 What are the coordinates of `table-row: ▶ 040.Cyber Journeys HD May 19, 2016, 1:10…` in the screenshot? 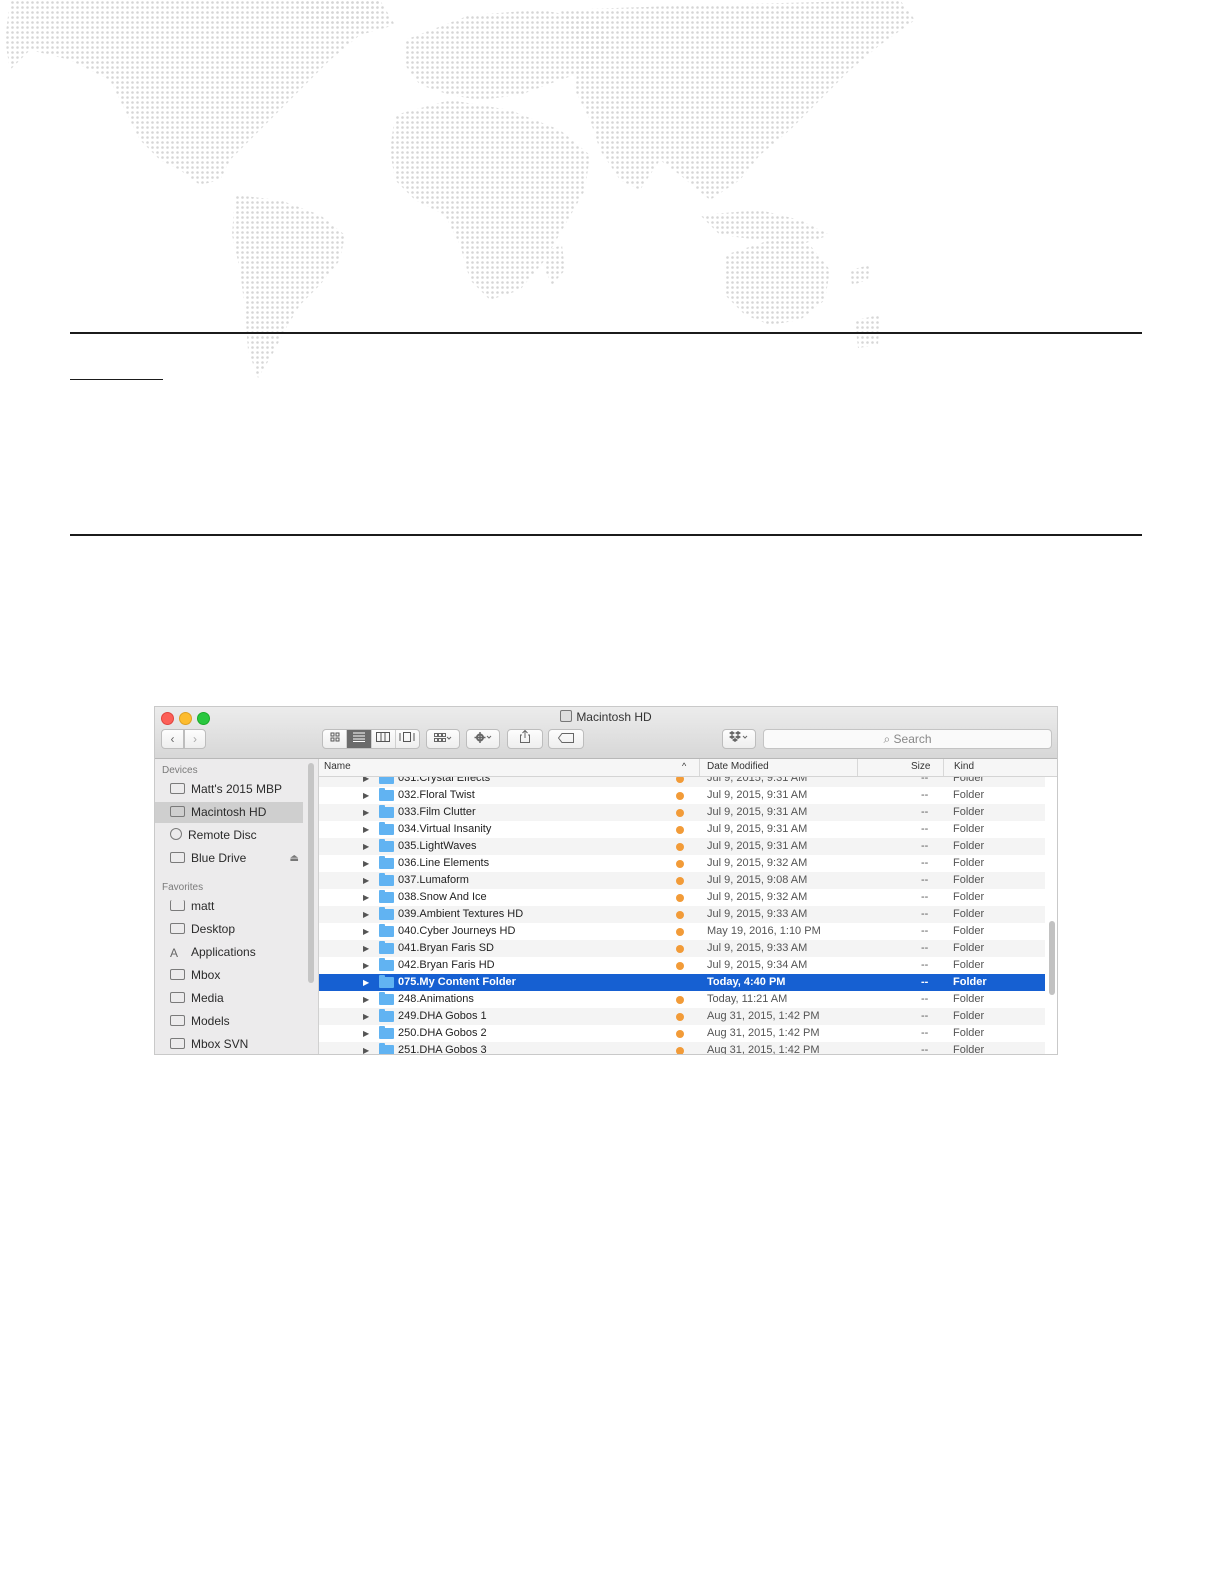 It's located at (682, 931).